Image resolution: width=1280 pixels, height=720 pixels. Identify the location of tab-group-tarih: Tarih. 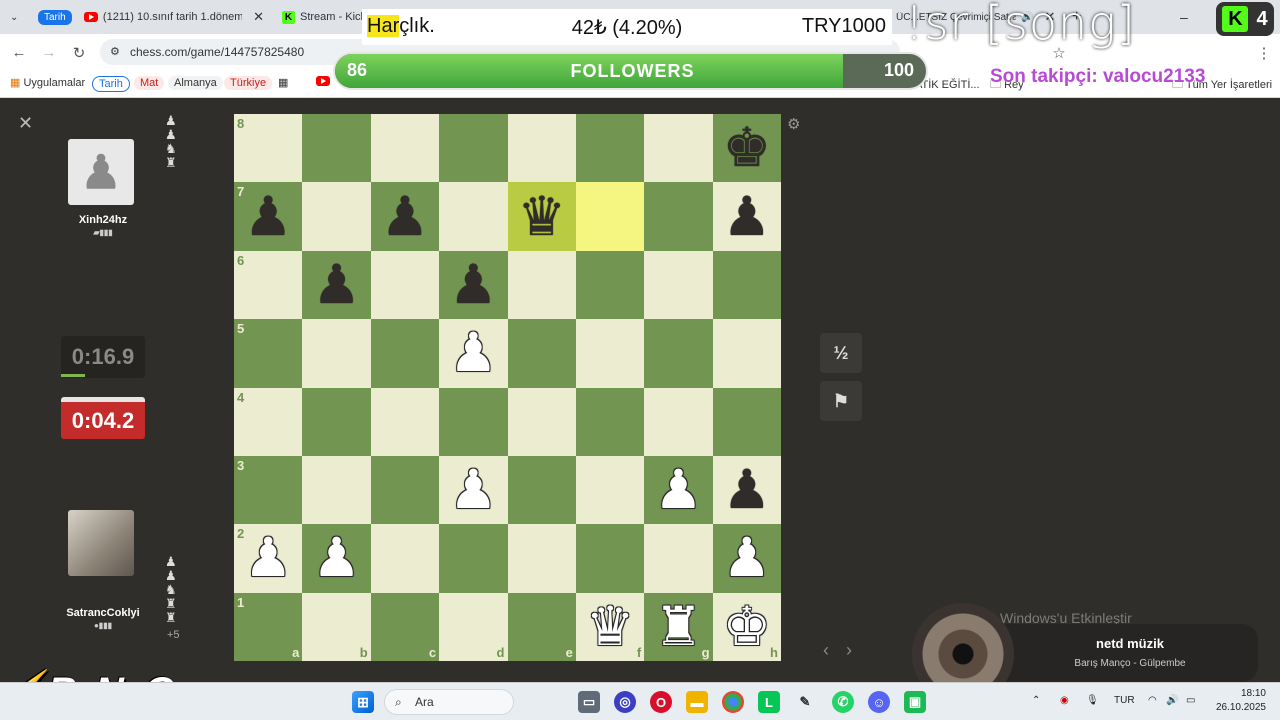
(55, 17).